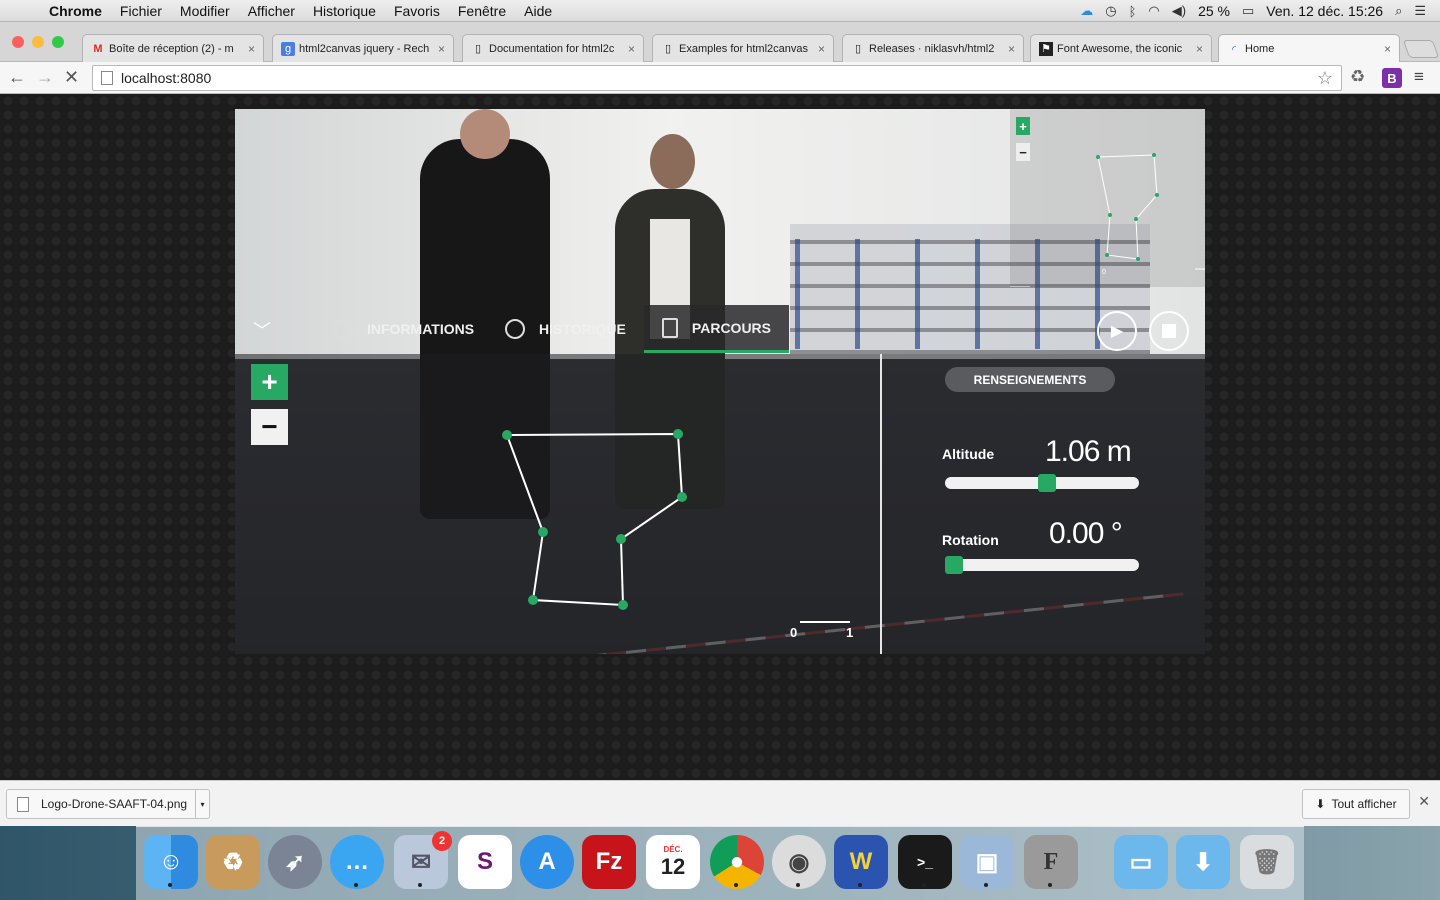 This screenshot has width=1440, height=900. Describe the element at coordinates (1309, 48) in the screenshot. I see `tab-home: ◜ Home ×` at that location.